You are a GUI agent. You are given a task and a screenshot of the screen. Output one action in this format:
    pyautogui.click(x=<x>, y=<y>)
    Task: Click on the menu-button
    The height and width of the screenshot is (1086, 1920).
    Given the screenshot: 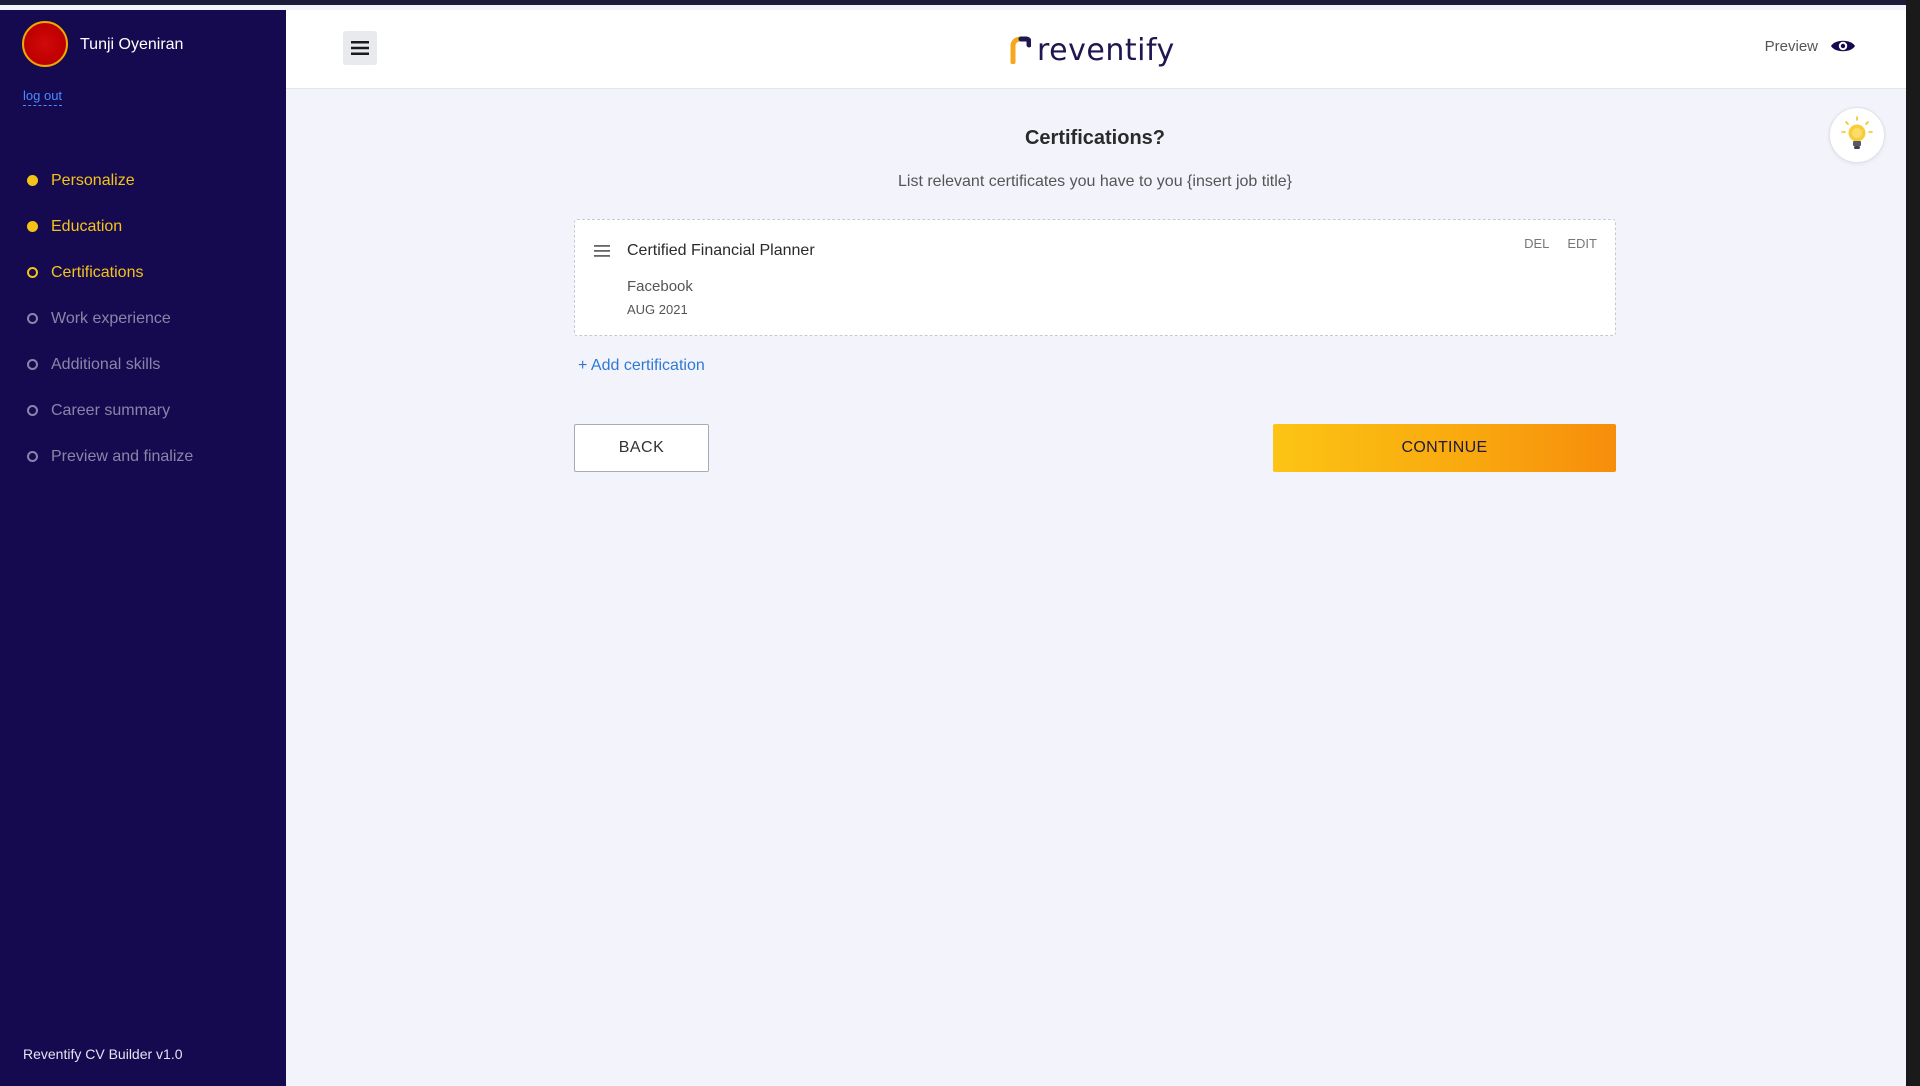 What is the action you would take?
    pyautogui.click(x=360, y=48)
    